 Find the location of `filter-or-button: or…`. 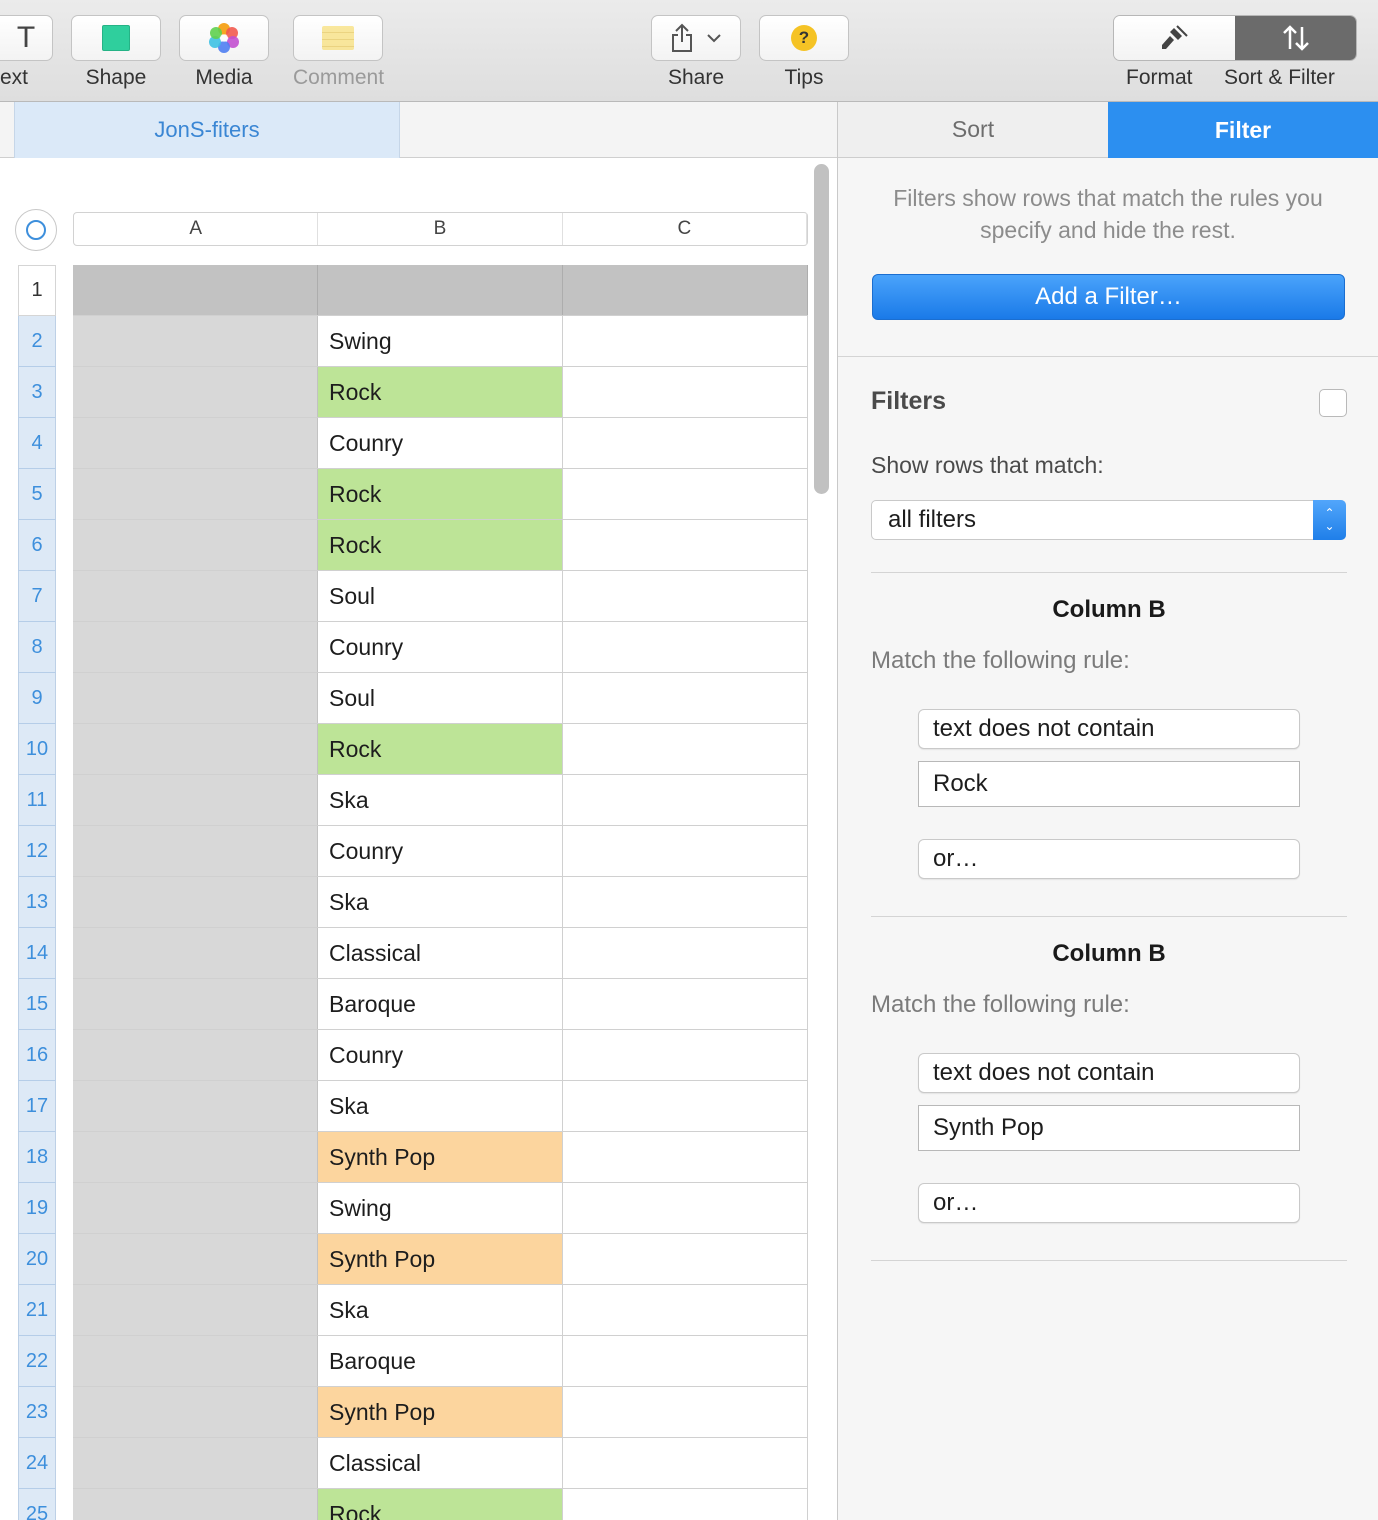

filter-or-button: or… is located at coordinates (1109, 859).